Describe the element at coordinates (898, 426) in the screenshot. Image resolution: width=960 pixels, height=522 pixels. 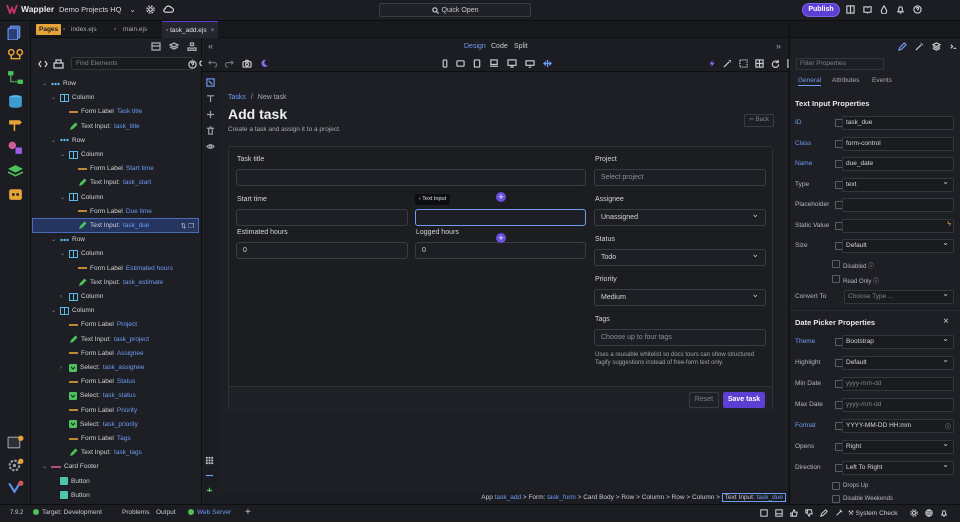
I see `prop-value: YYYY-MM-DD HH:mm` at that location.